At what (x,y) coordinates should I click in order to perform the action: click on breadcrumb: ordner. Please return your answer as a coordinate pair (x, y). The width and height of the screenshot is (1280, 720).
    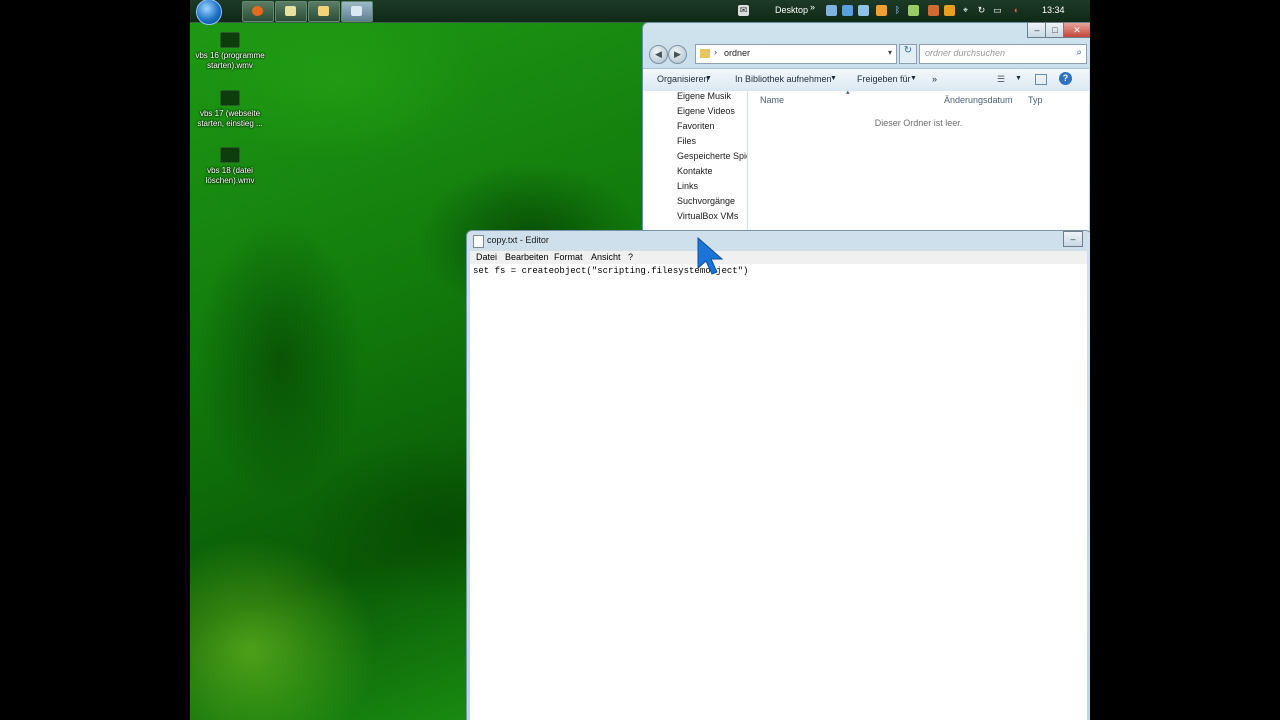
    Looking at the image, I should click on (737, 53).